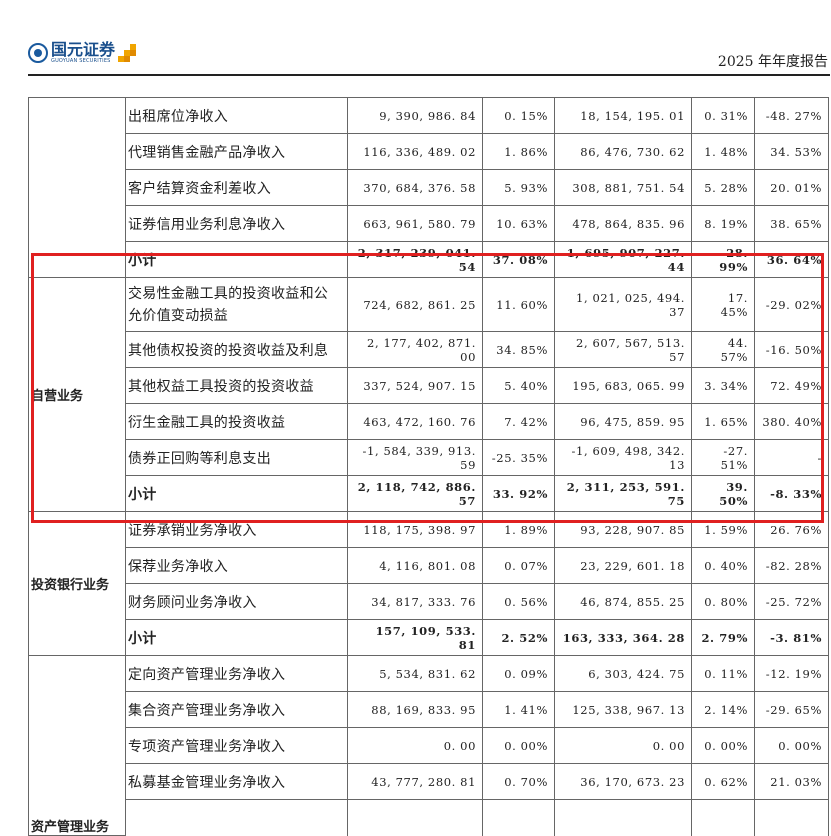 The width and height of the screenshot is (831, 836). What do you see at coordinates (791, 673) in the screenshot?
I see `change-cell: -12. 19%` at bounding box center [791, 673].